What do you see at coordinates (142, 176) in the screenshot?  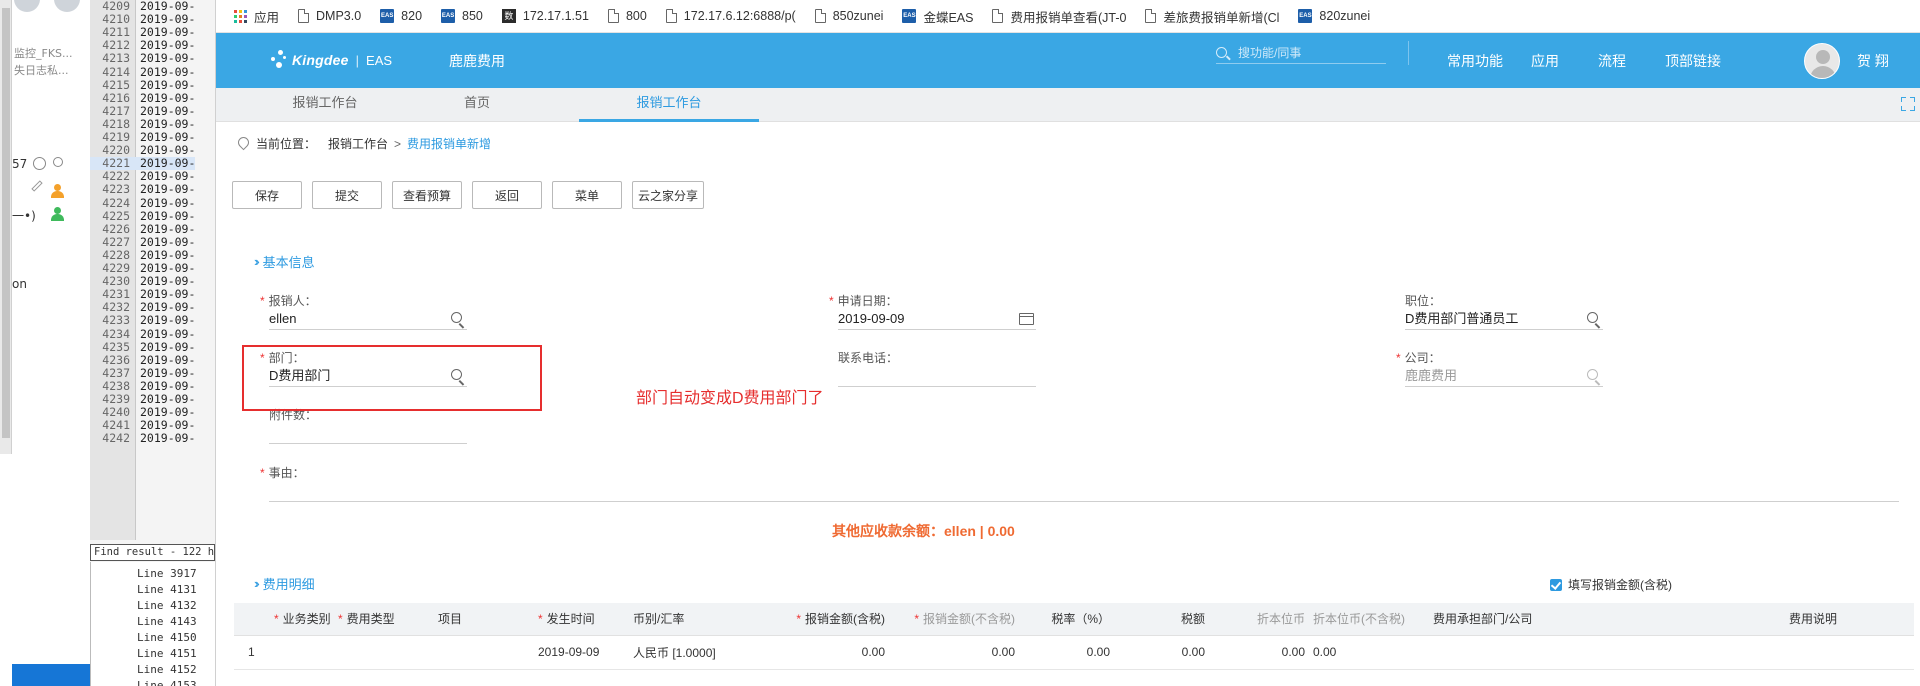 I see `editor-line: 4222 2019-09-` at bounding box center [142, 176].